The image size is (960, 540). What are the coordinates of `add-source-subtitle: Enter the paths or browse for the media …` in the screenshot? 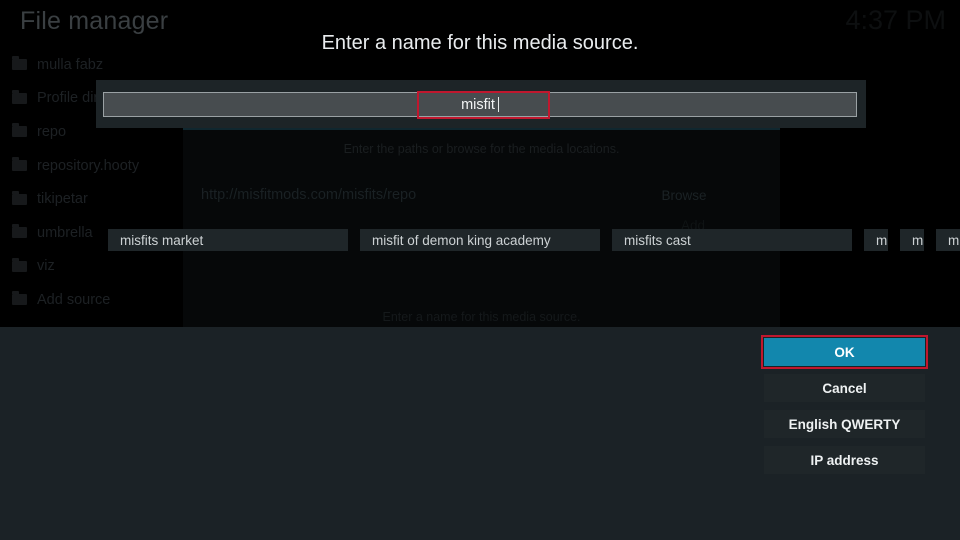 It's located at (481, 149).